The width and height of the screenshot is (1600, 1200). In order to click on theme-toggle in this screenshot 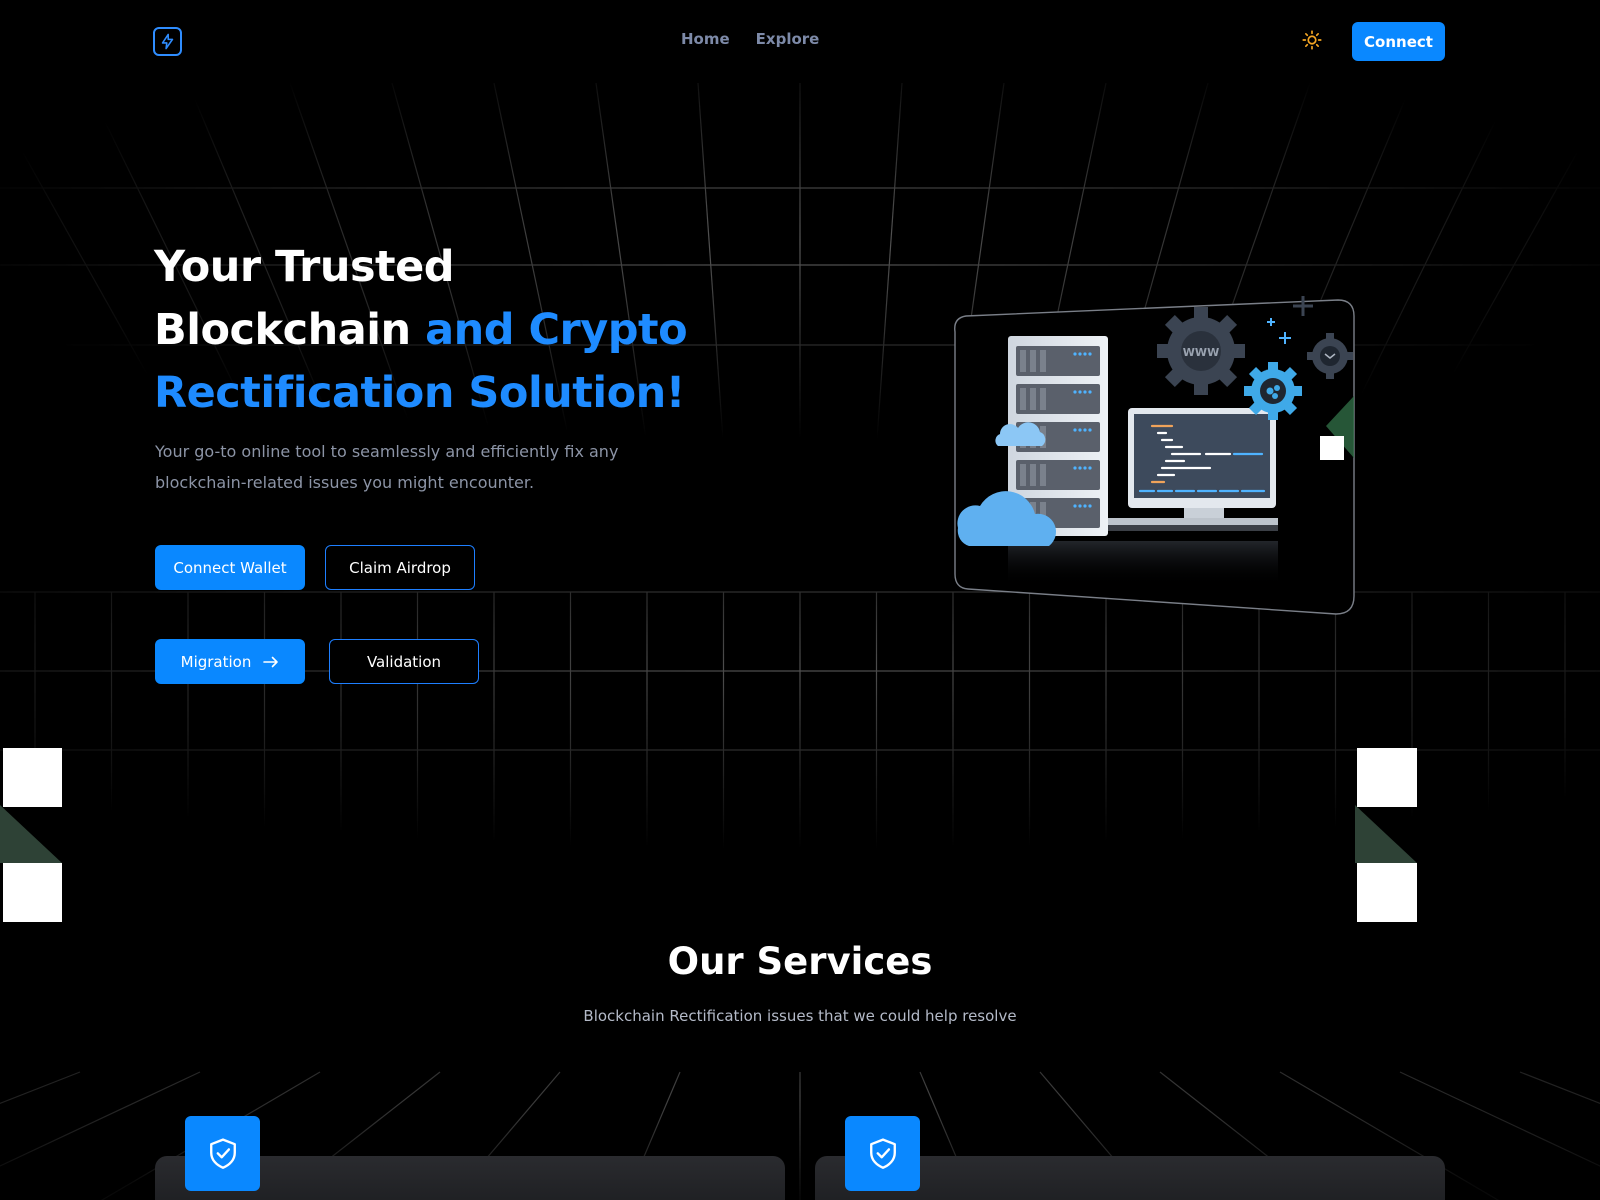, I will do `click(1312, 40)`.